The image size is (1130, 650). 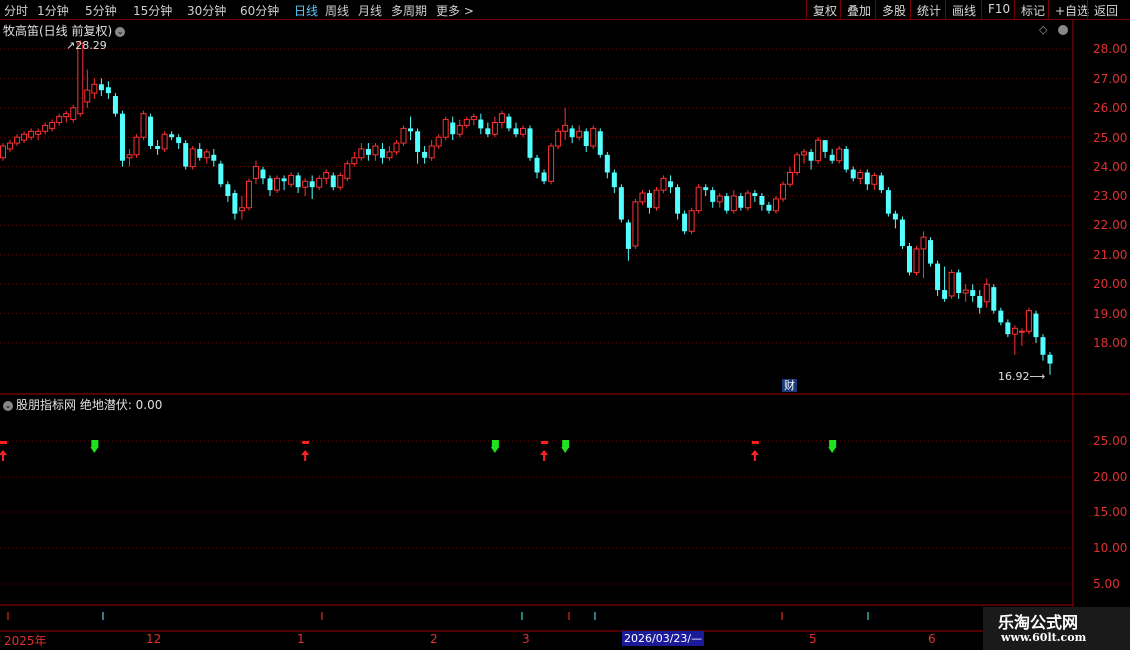 What do you see at coordinates (1110, 49) in the screenshot?
I see `y-tick: 28.00` at bounding box center [1110, 49].